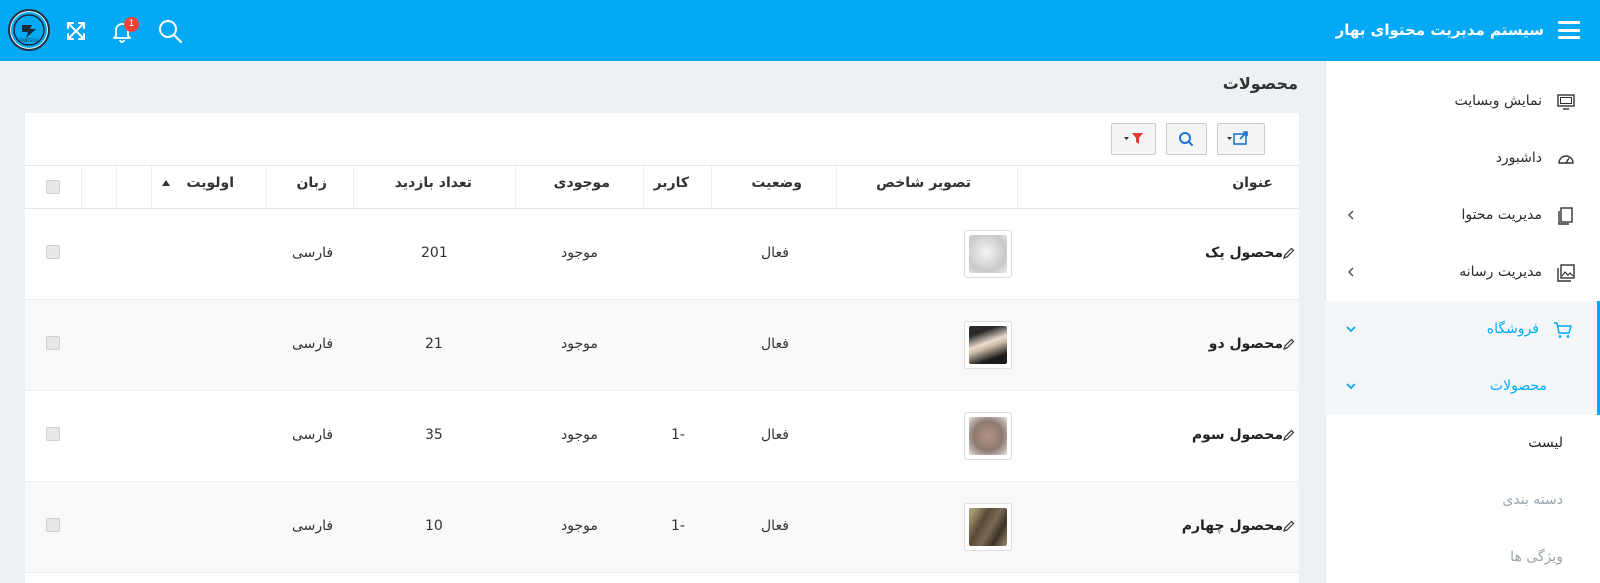 The height and width of the screenshot is (583, 1600). I want to click on column-header-title: عنوان, so click(1158, 187).